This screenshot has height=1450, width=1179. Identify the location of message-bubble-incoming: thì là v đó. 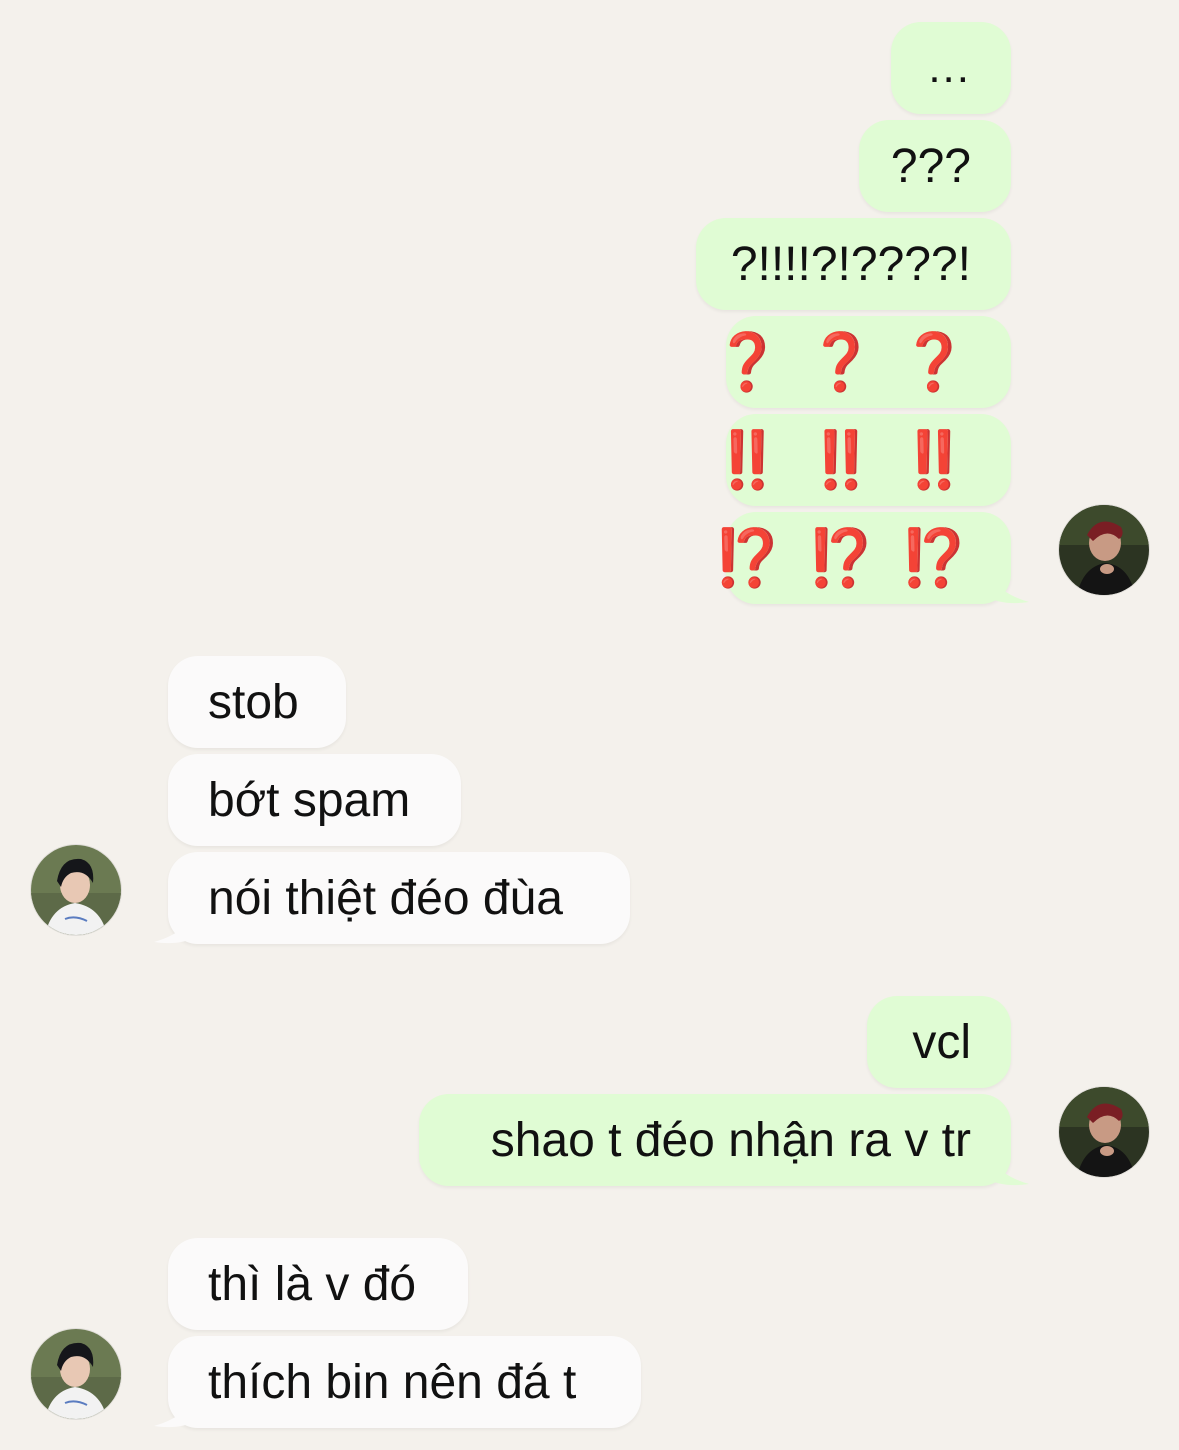
(318, 1284).